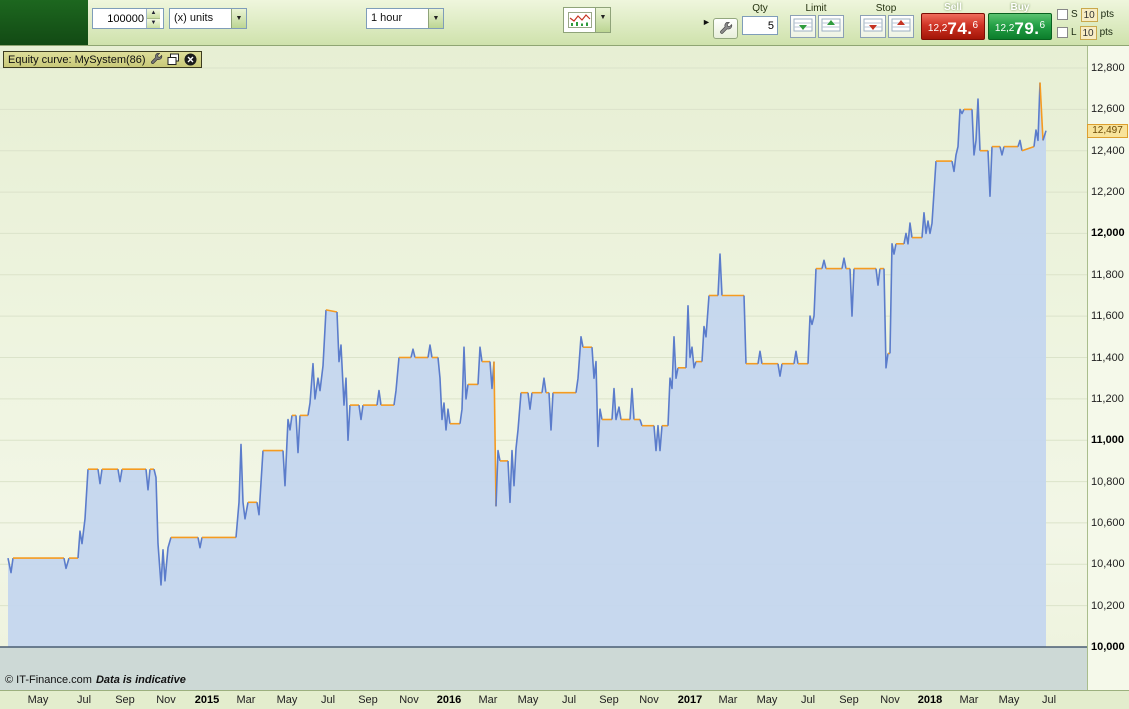  I want to click on chart-type-button: ▼, so click(587, 20).